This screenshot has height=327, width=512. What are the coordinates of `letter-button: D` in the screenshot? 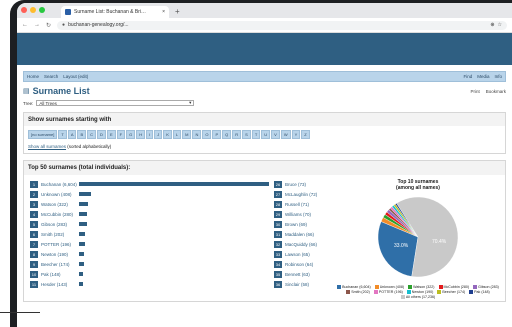 It's located at (101, 134).